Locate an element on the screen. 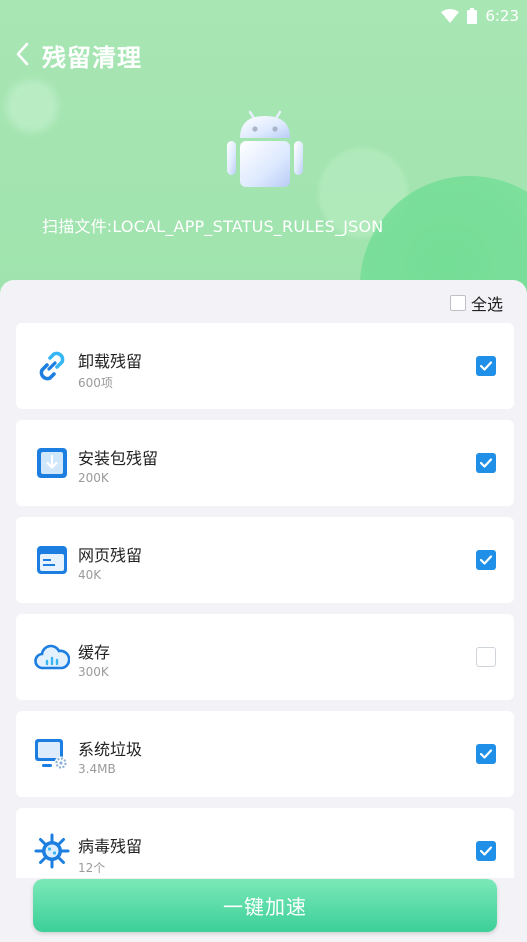 Image resolution: width=527 pixels, height=942 pixels. chevron-left-icon is located at coordinates (22, 54).